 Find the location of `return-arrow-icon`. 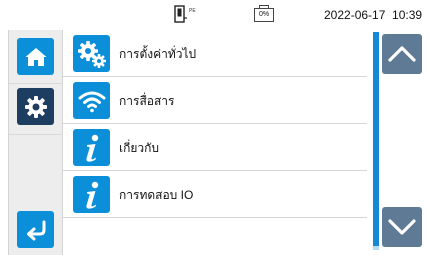

return-arrow-icon is located at coordinates (35, 230).